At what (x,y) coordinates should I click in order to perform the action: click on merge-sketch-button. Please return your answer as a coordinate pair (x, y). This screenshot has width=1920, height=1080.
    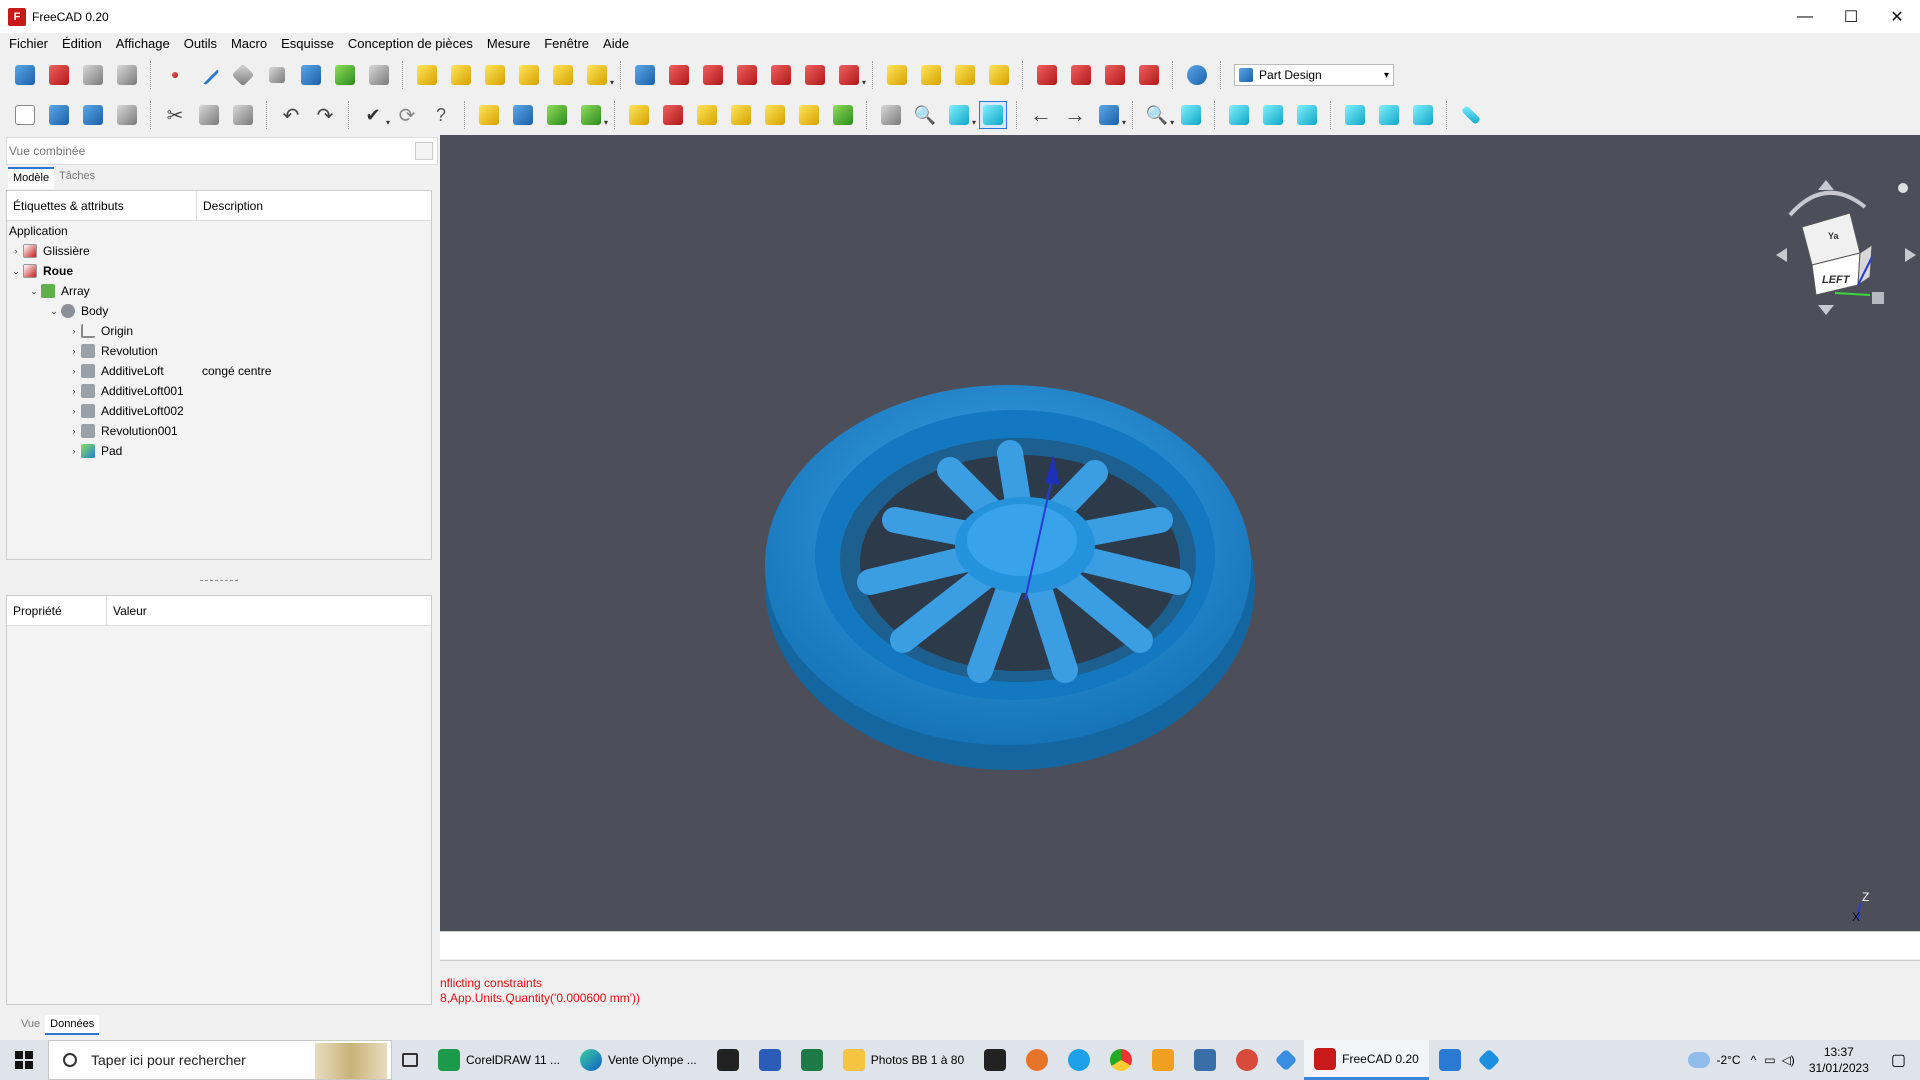
    Looking at the image, I should click on (809, 115).